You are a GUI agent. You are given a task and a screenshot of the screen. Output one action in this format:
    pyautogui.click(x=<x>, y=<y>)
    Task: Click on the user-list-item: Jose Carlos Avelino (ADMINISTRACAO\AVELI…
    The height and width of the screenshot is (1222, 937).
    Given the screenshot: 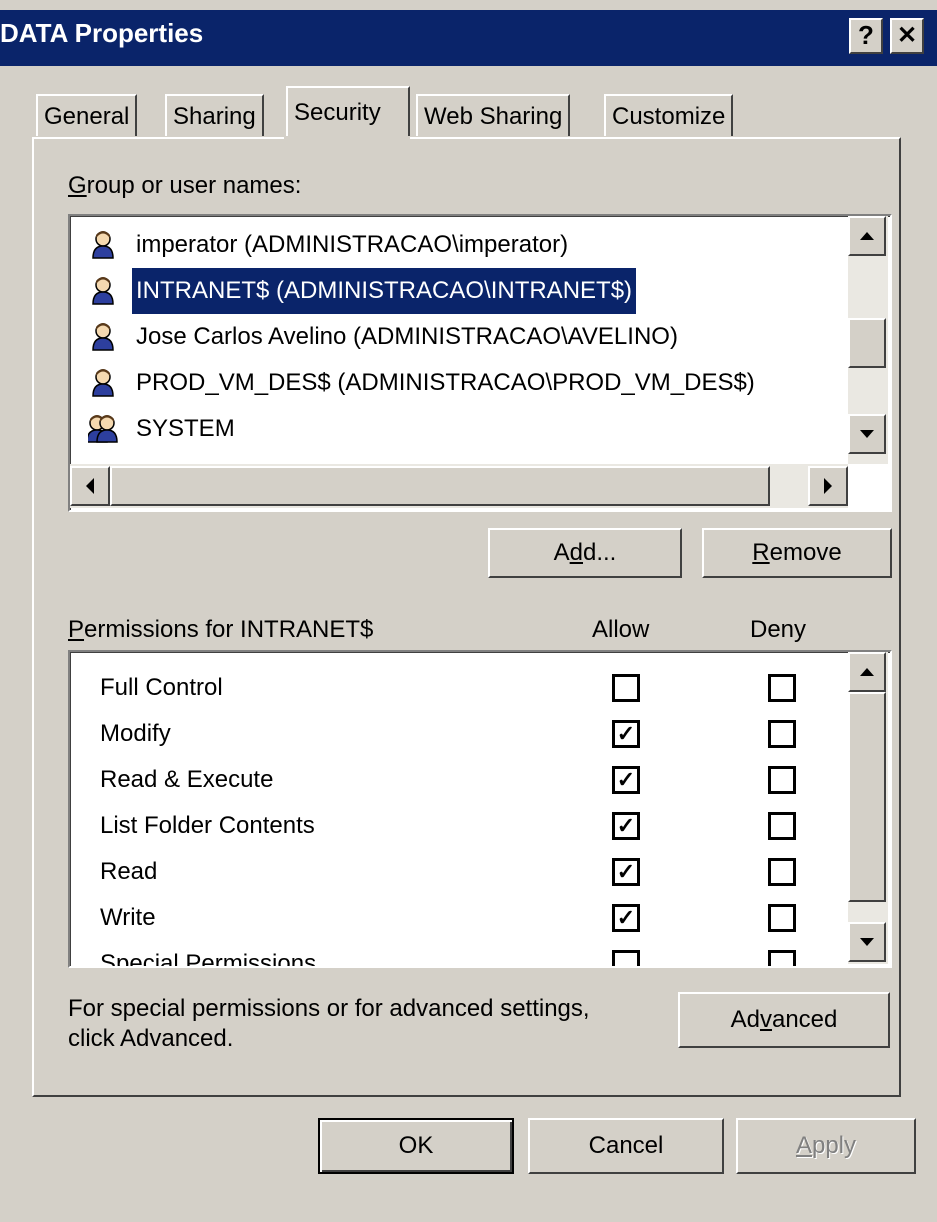 What is the action you would take?
    pyautogui.click(x=459, y=337)
    